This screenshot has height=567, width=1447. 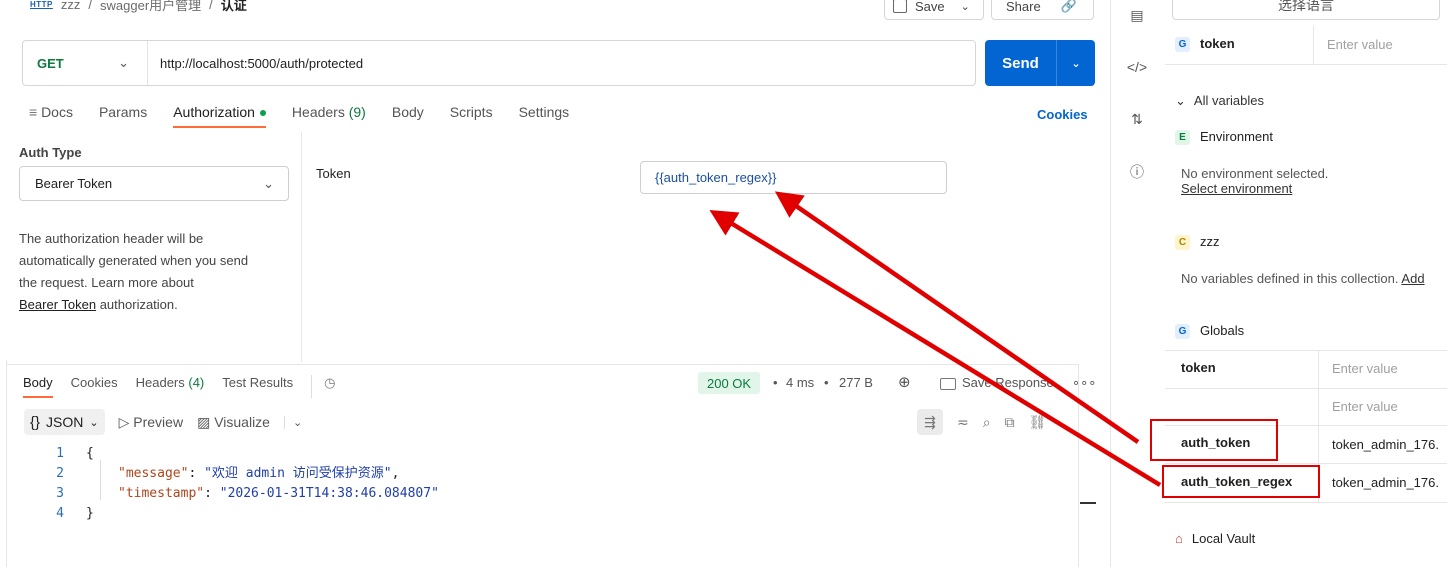 What do you see at coordinates (957, 317) in the screenshot?
I see `annotation-arrow` at bounding box center [957, 317].